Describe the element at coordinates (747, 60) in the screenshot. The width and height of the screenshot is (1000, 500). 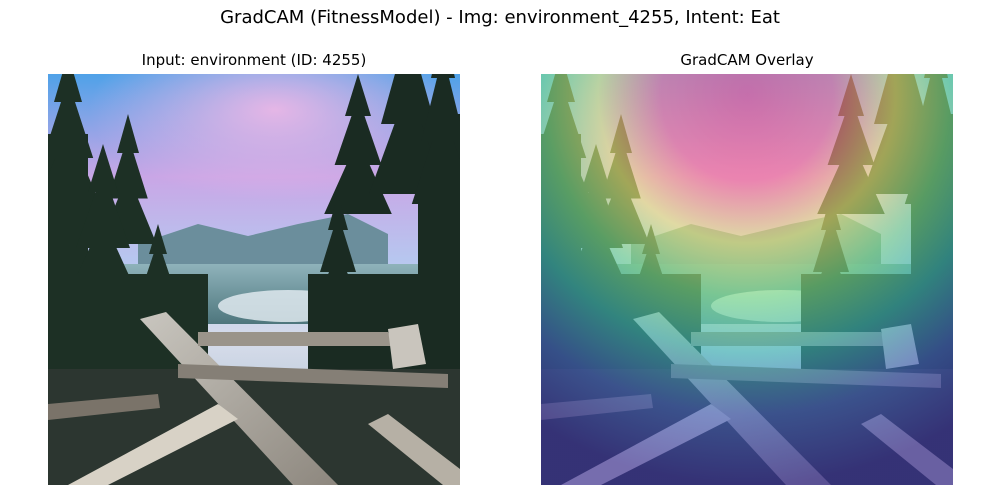
I see `overlay-panel-title: GradCAM Overlay` at that location.